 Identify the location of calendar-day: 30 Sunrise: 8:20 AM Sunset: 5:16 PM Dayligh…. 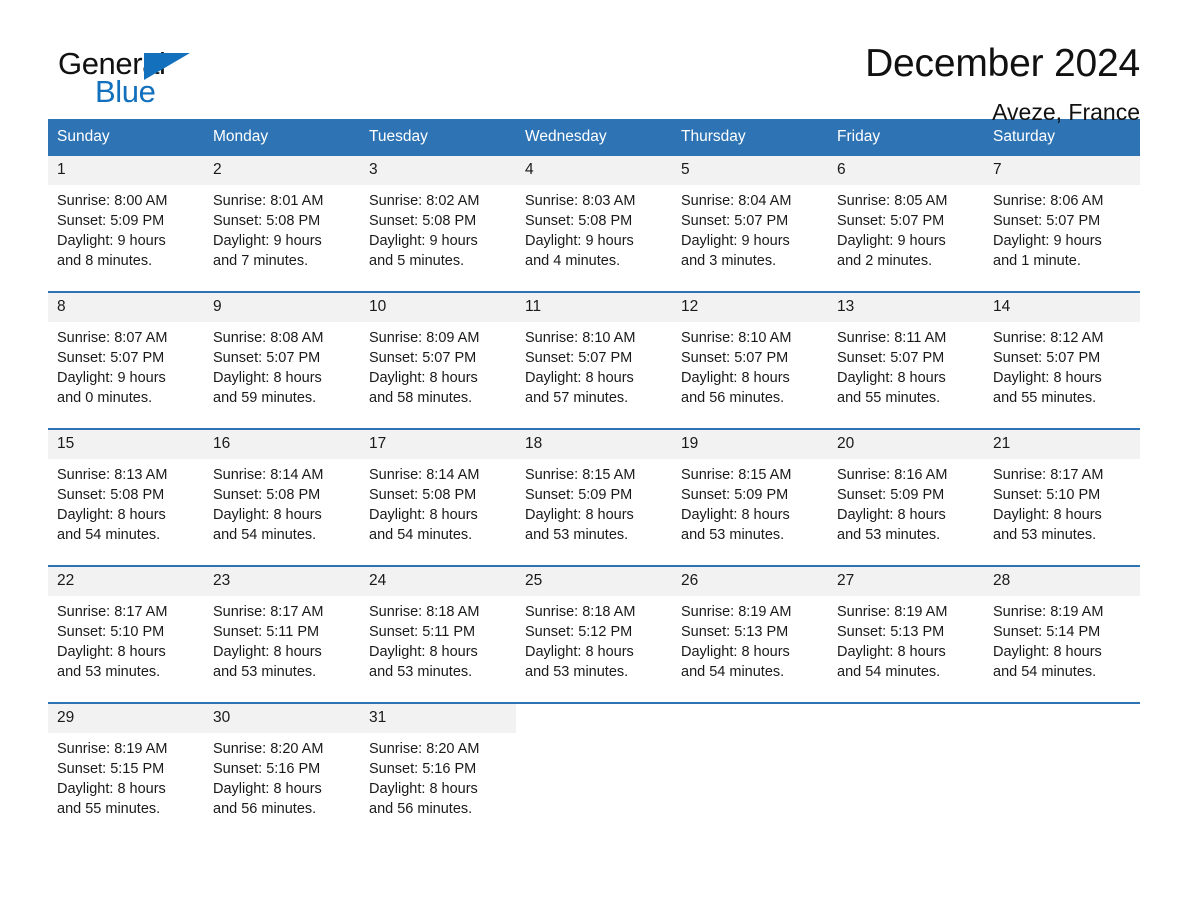
(282, 771).